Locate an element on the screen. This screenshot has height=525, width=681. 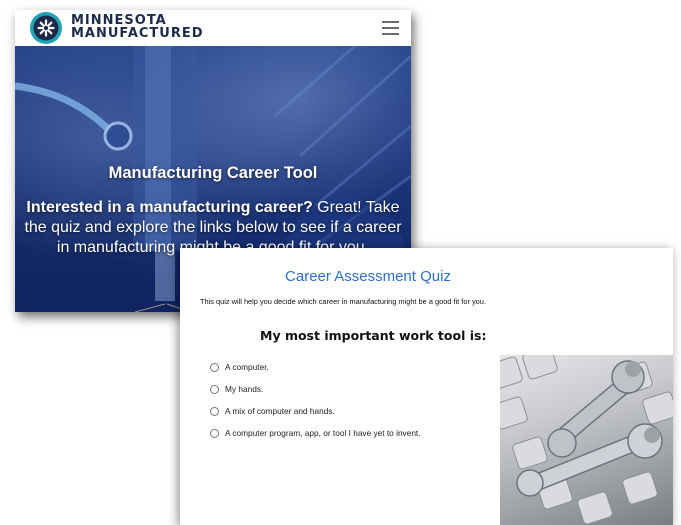
hero-title: Manufacturing Career Tool is located at coordinates (213, 173).